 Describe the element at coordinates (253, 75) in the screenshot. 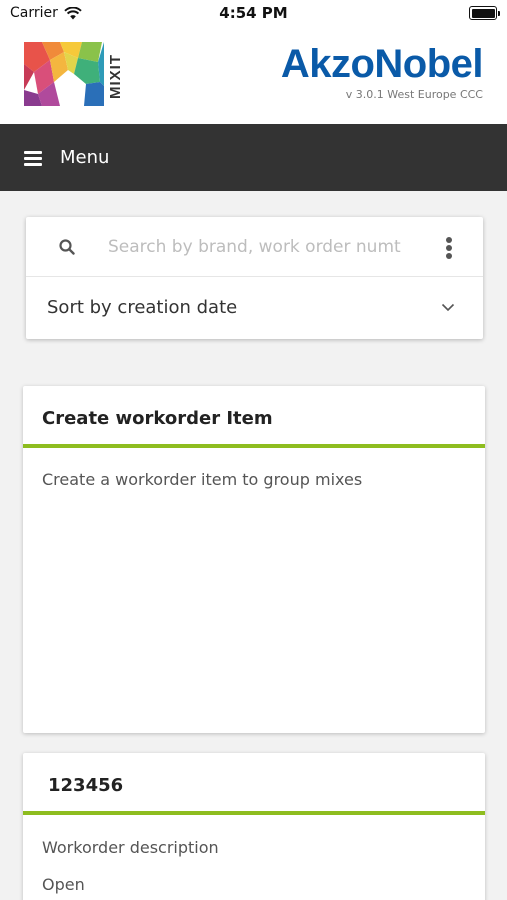

I see `app-header: MIXIT AkzoNobel v 3.0.1 West Europe CCC` at that location.